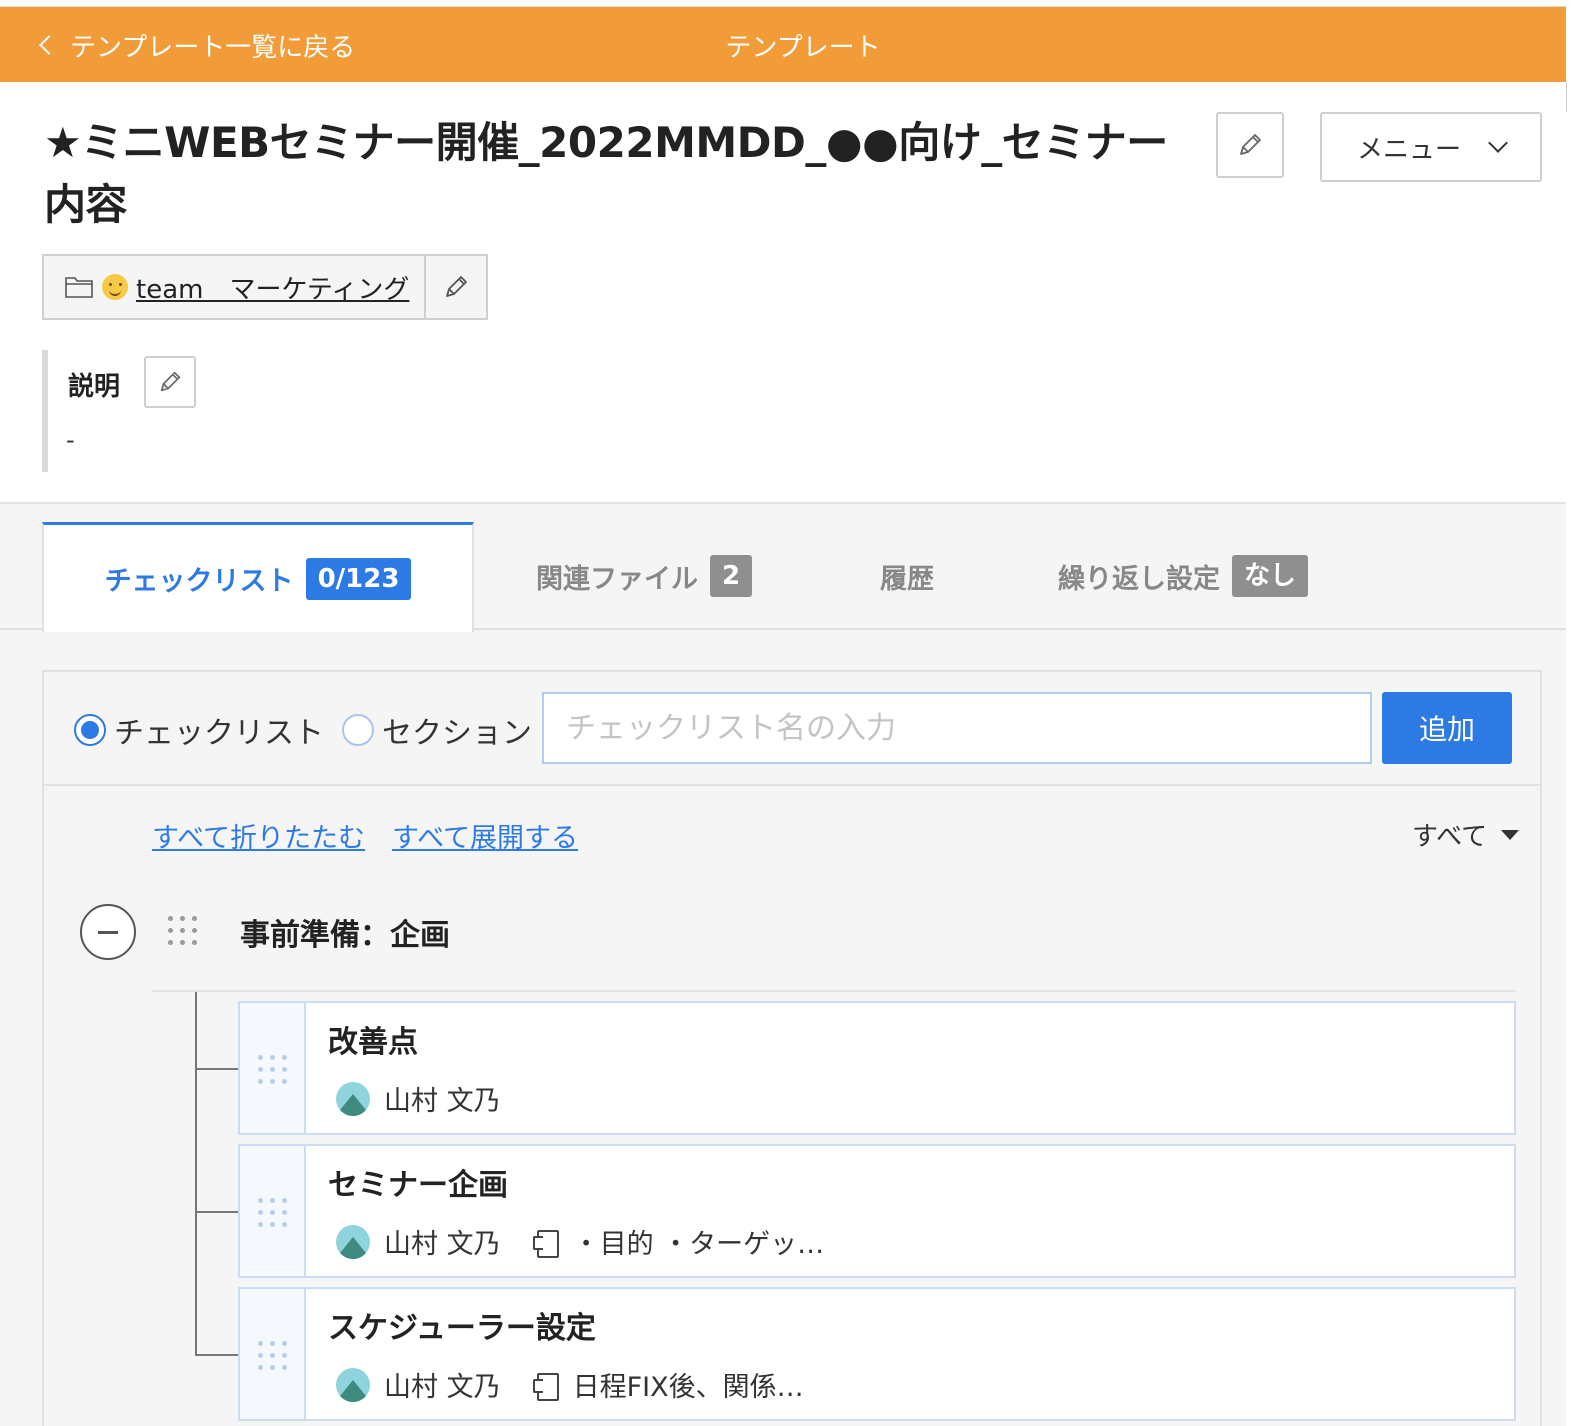 The height and width of the screenshot is (1426, 1578). Describe the element at coordinates (182, 930) in the screenshot. I see `section-drag-handle-icon` at that location.